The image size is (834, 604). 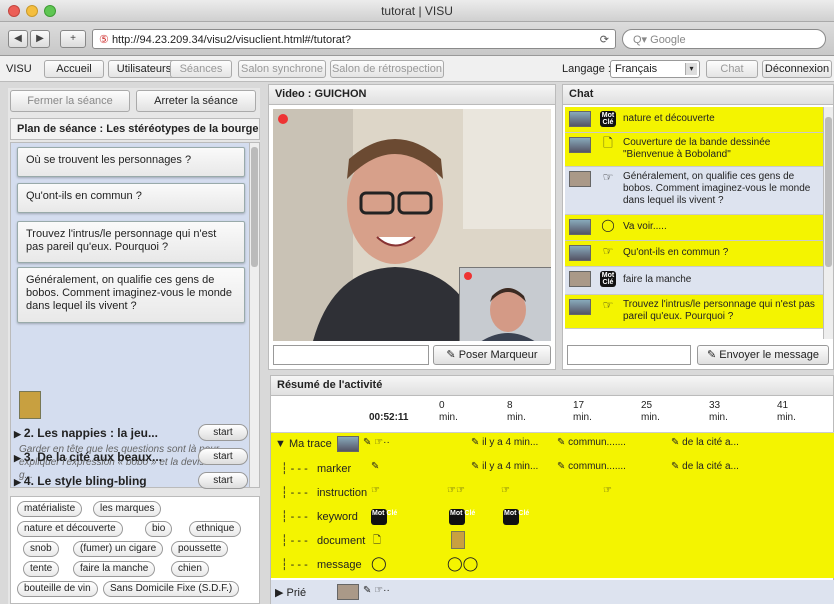 What do you see at coordinates (797, 69) in the screenshot?
I see `deconnexion-button: Déconnexion` at bounding box center [797, 69].